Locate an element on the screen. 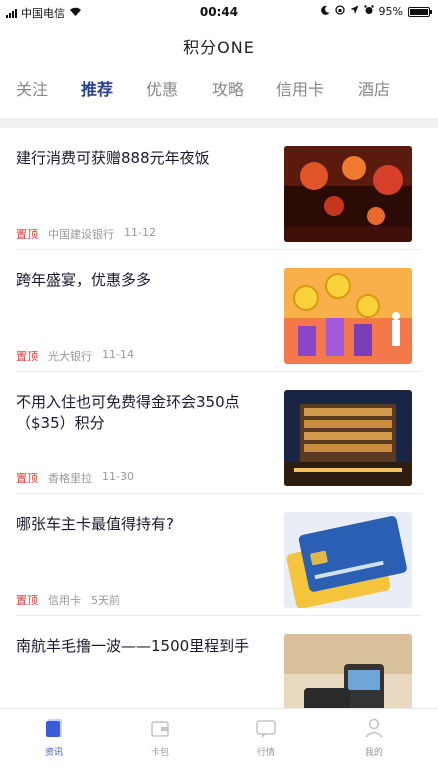  article-meta: 置顶 光大银行 11-14 is located at coordinates (75, 356).